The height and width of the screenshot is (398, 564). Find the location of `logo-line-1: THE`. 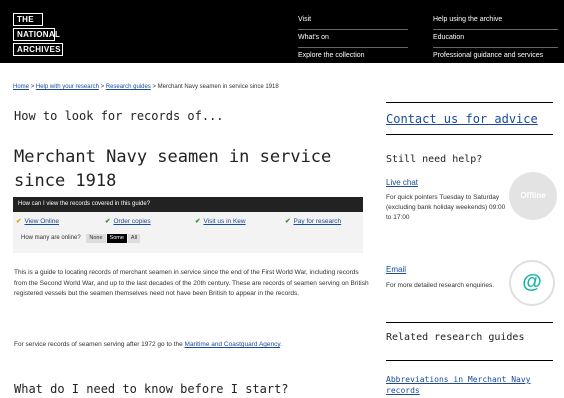

logo-line-1: THE is located at coordinates (28, 19).